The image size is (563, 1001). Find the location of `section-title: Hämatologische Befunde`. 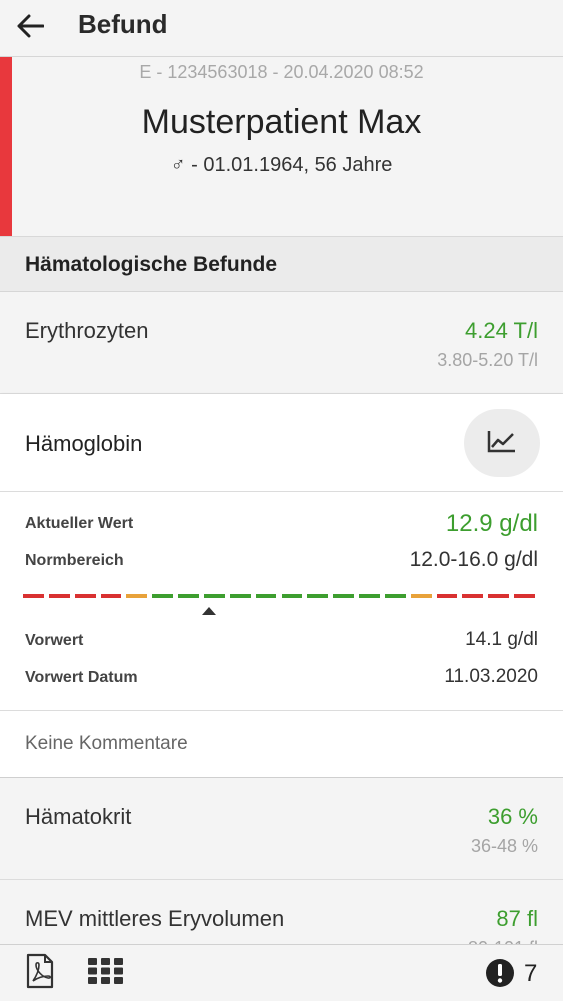

section-title: Hämatologische Befunde is located at coordinates (151, 264).